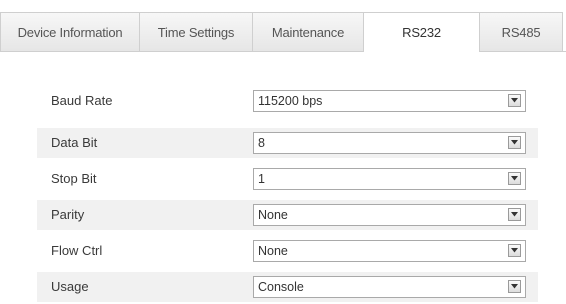  What do you see at coordinates (421, 32) in the screenshot?
I see `tab-rs232: RS232` at bounding box center [421, 32].